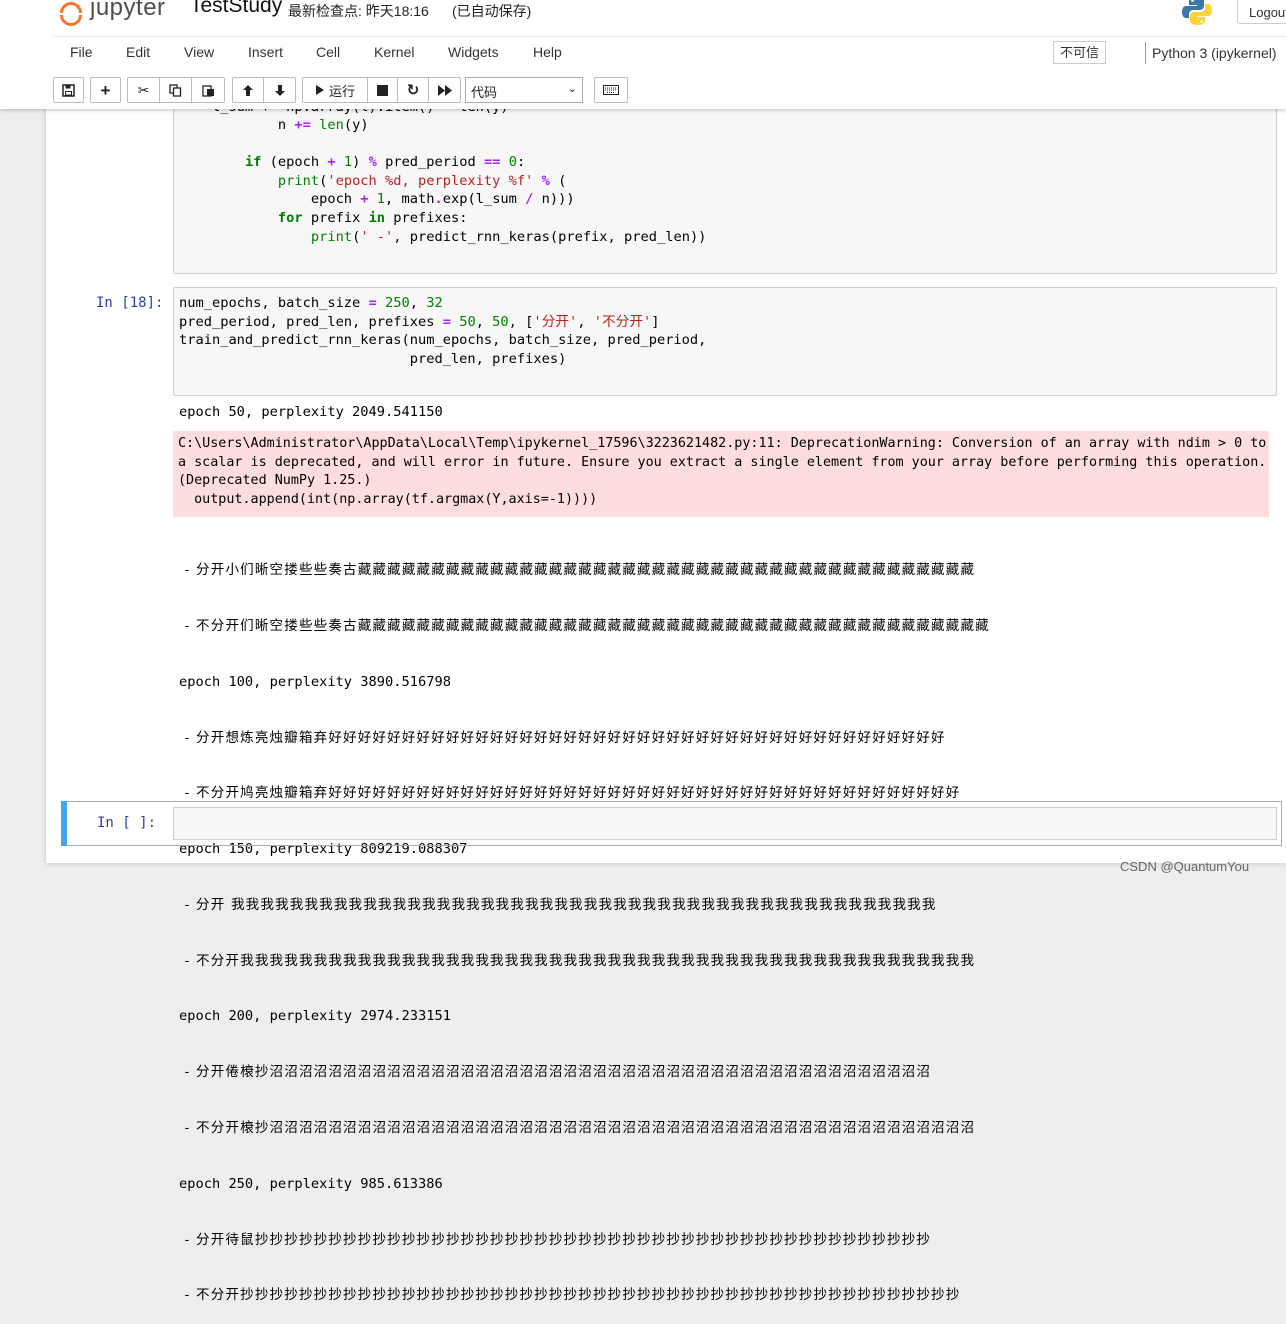 This screenshot has height=1324, width=1286. I want to click on menu-insert: Insert, so click(265, 52).